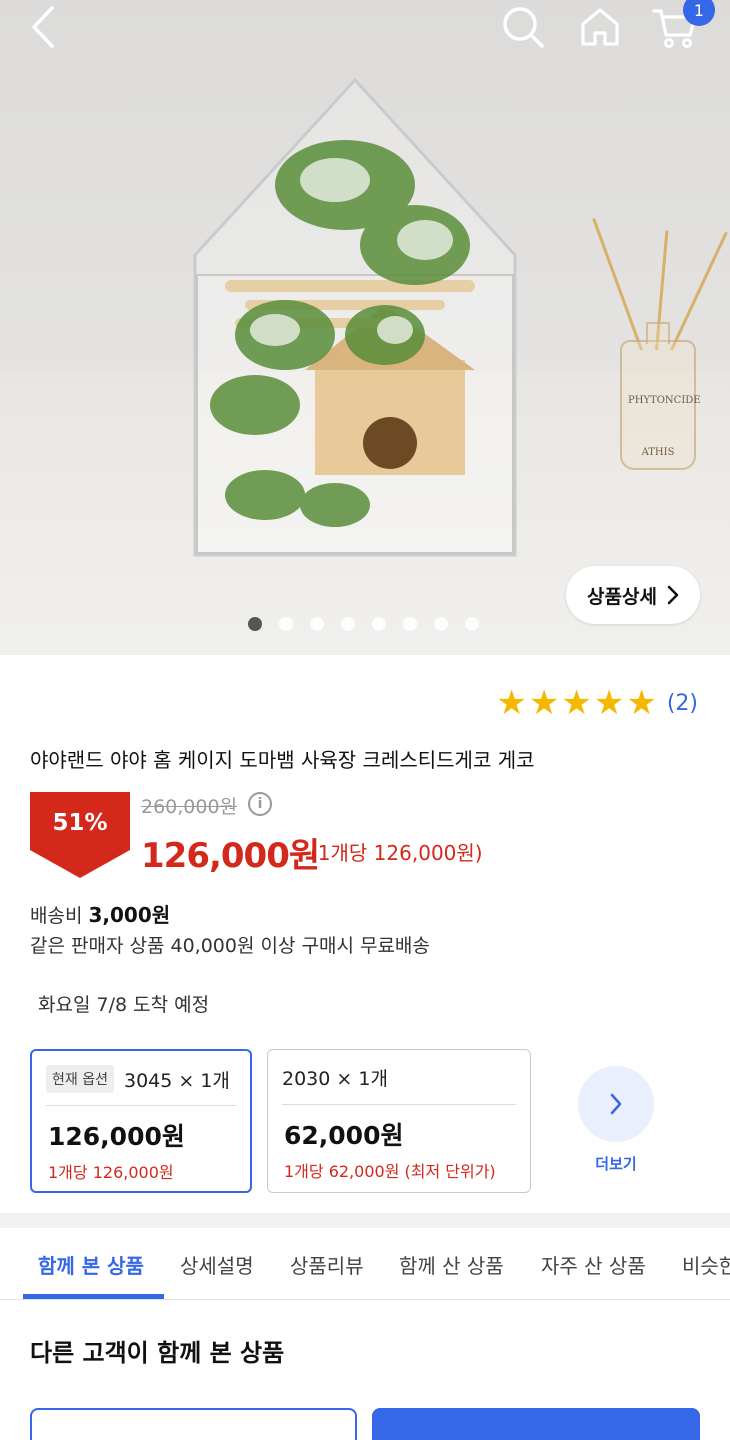 This screenshot has width=730, height=1440. What do you see at coordinates (682, 703) in the screenshot?
I see `review-count: (2)` at bounding box center [682, 703].